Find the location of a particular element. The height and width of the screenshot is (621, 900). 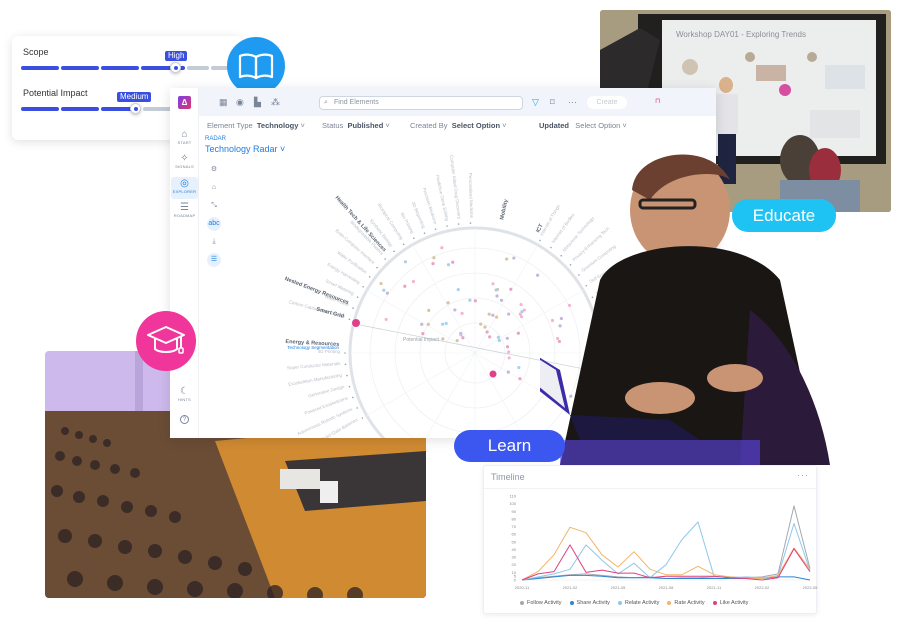

legend-item: Like Activity is located at coordinates (730, 603).